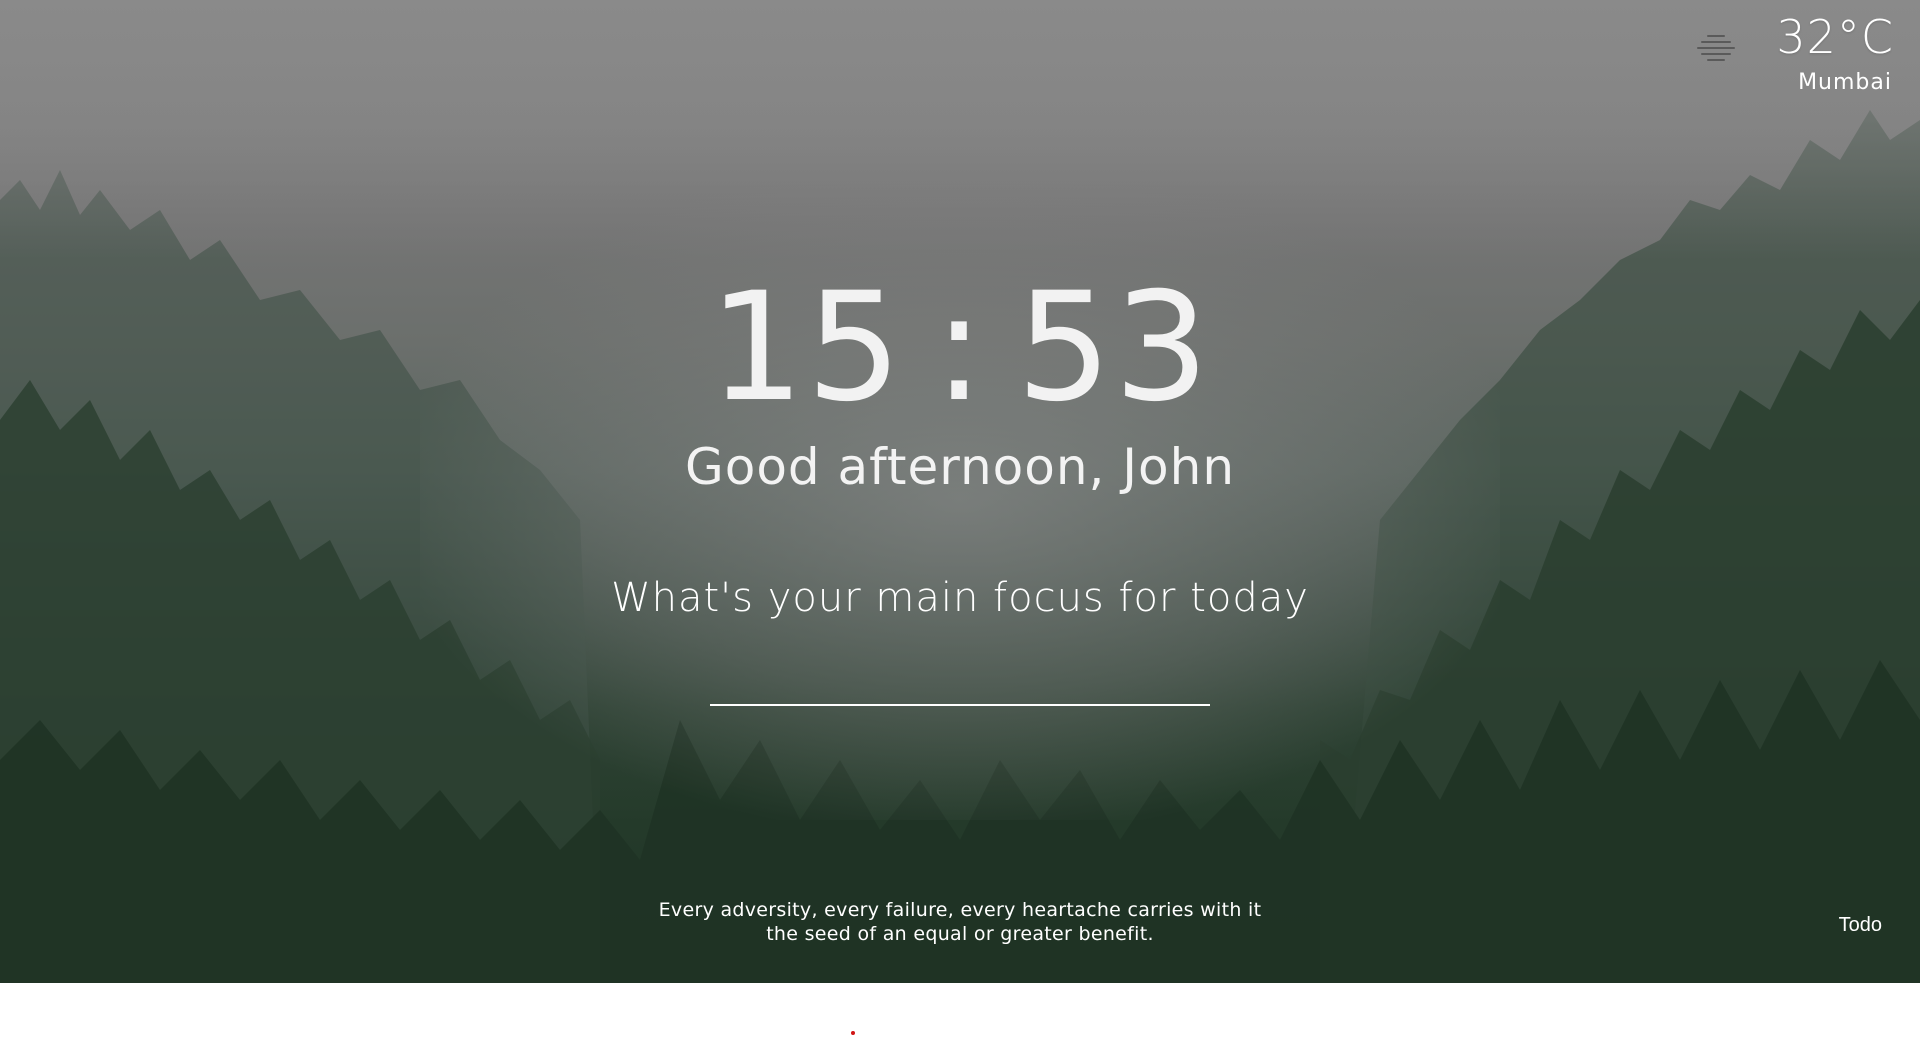 Image resolution: width=1920 pixels, height=1037 pixels. I want to click on red-dot-marker, so click(853, 1033).